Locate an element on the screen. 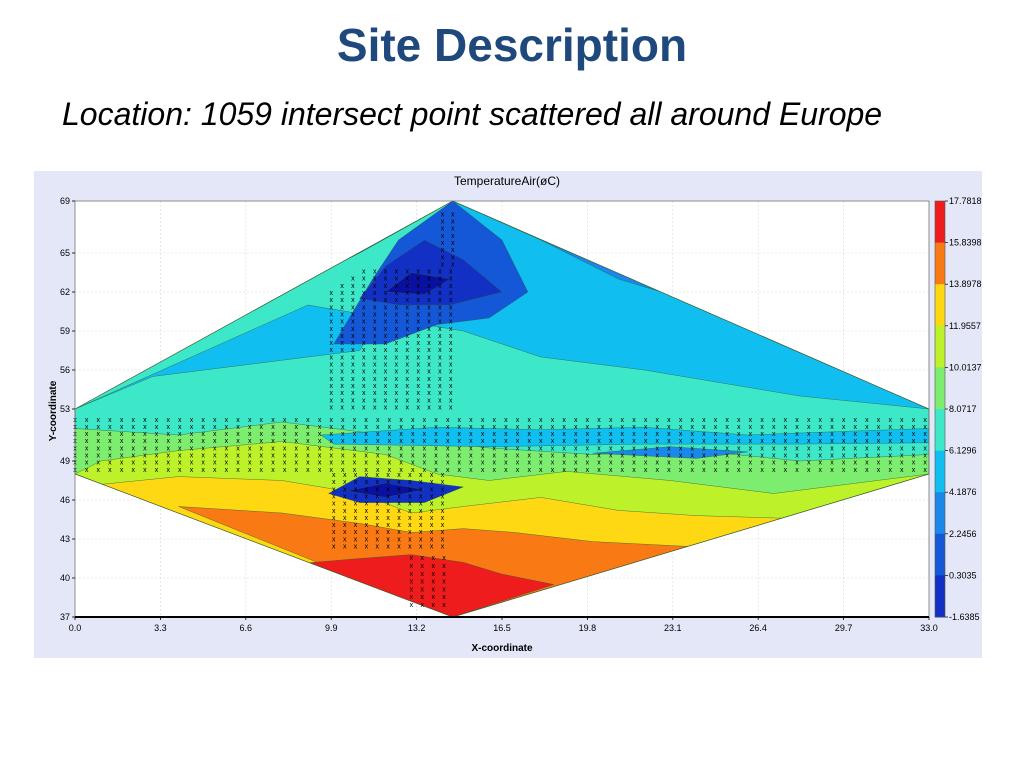 The width and height of the screenshot is (1024, 768). y-tick-label: 43 is located at coordinates (65, 539).